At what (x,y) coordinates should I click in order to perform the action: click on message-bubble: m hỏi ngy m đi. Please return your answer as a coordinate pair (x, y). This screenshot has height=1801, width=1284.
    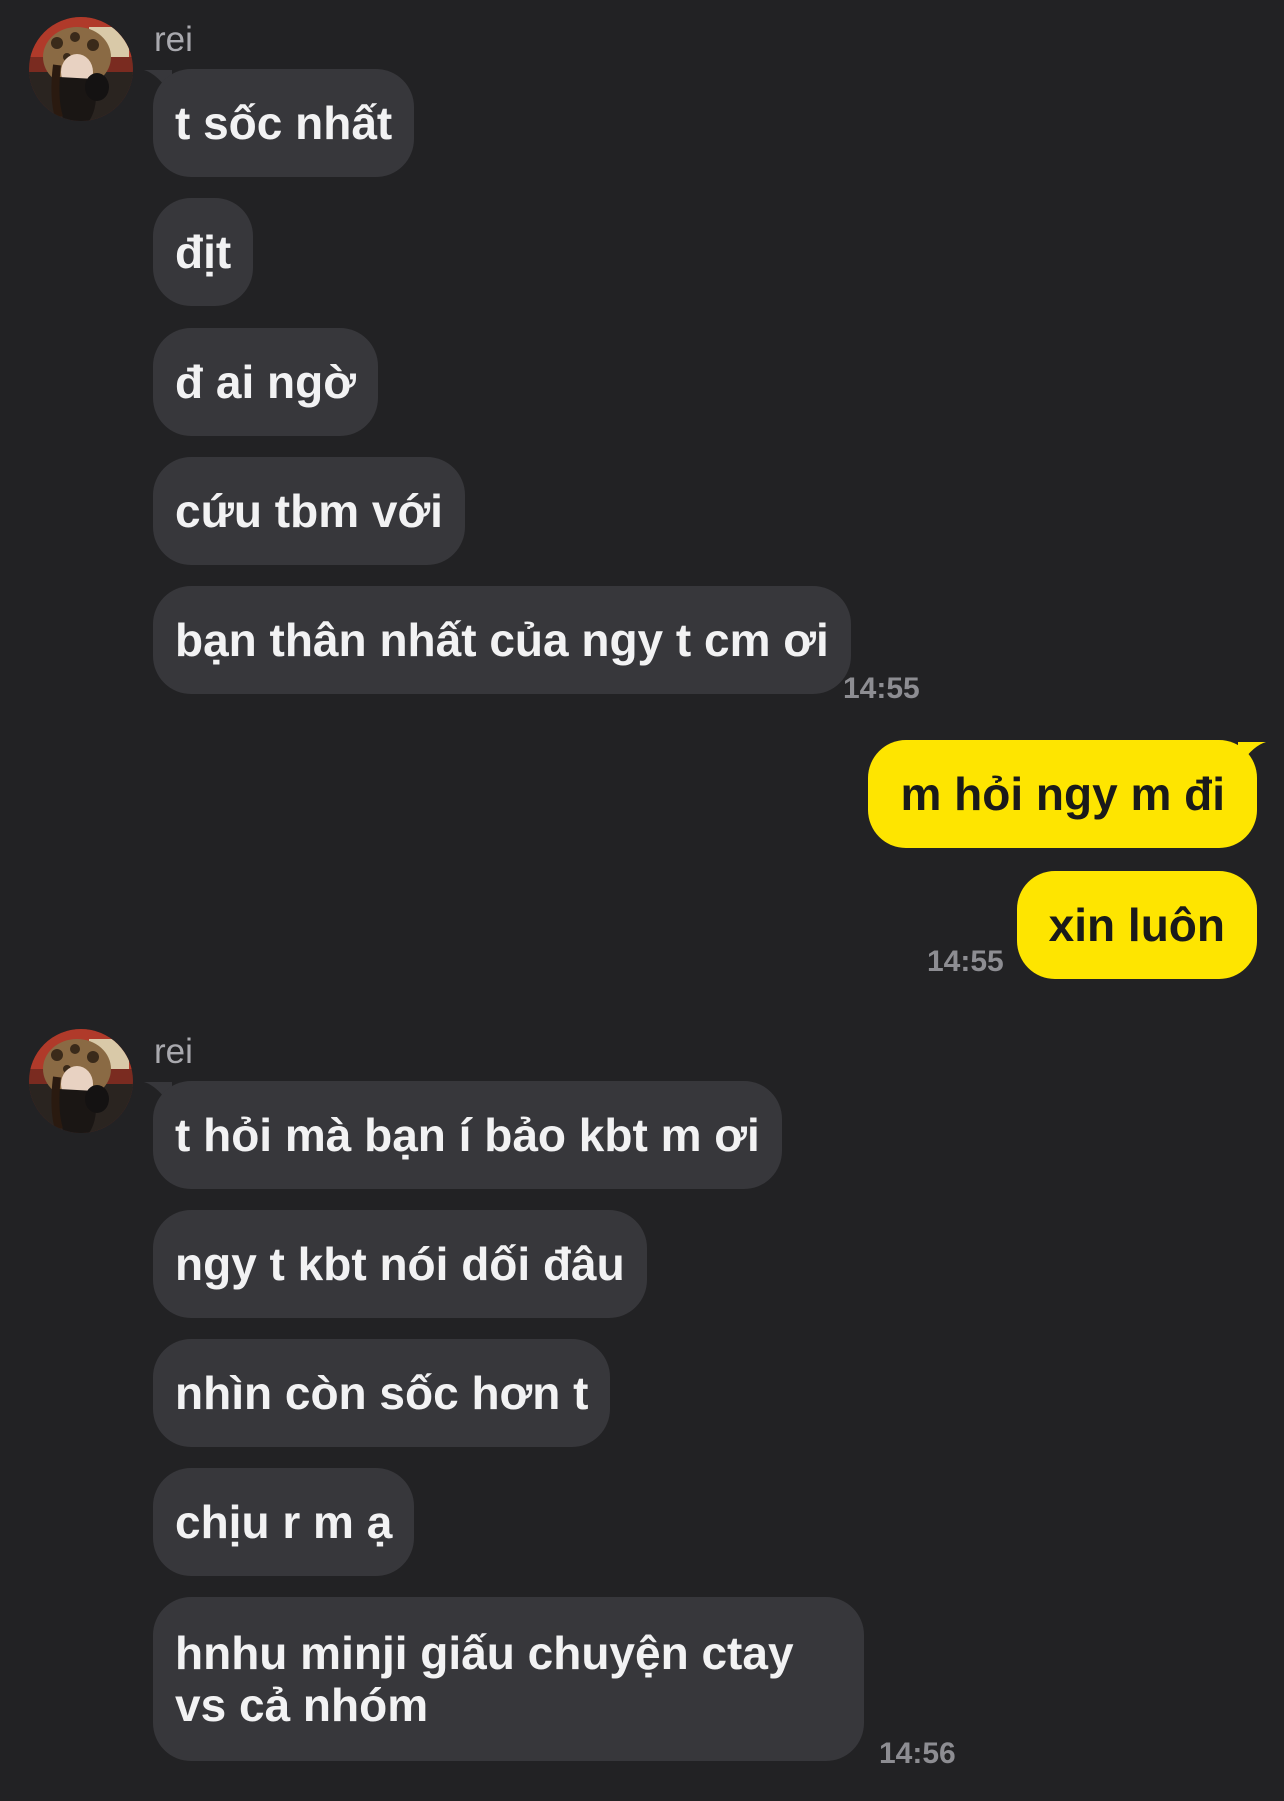
    Looking at the image, I should click on (1062, 794).